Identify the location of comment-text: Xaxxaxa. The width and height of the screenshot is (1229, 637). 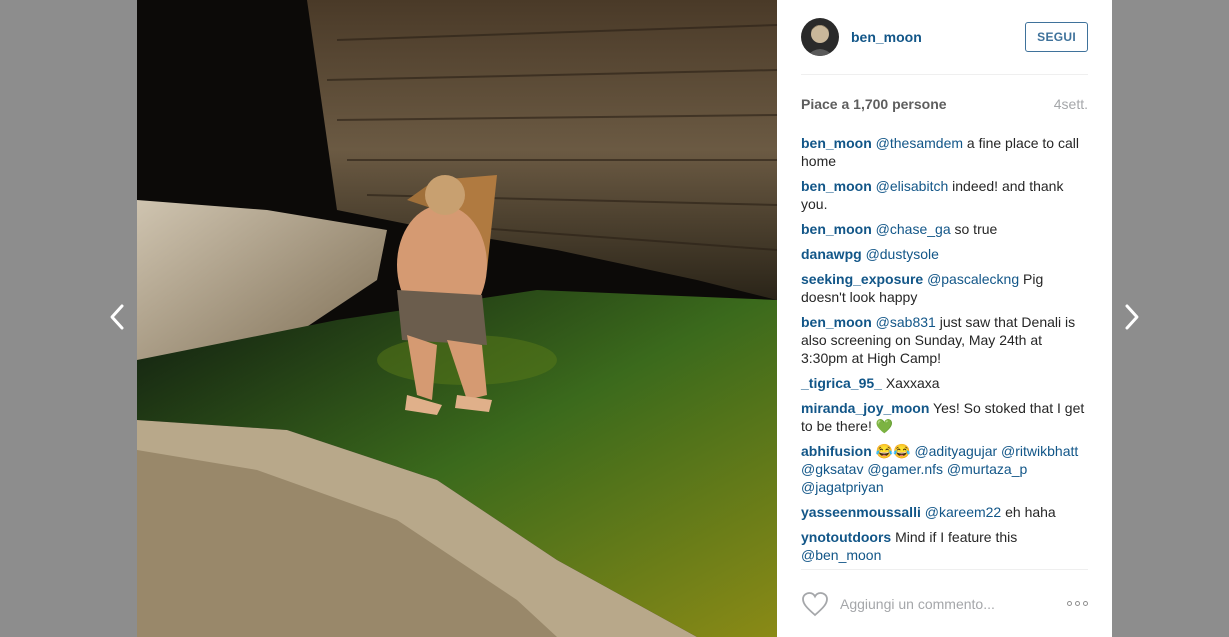
(910, 383).